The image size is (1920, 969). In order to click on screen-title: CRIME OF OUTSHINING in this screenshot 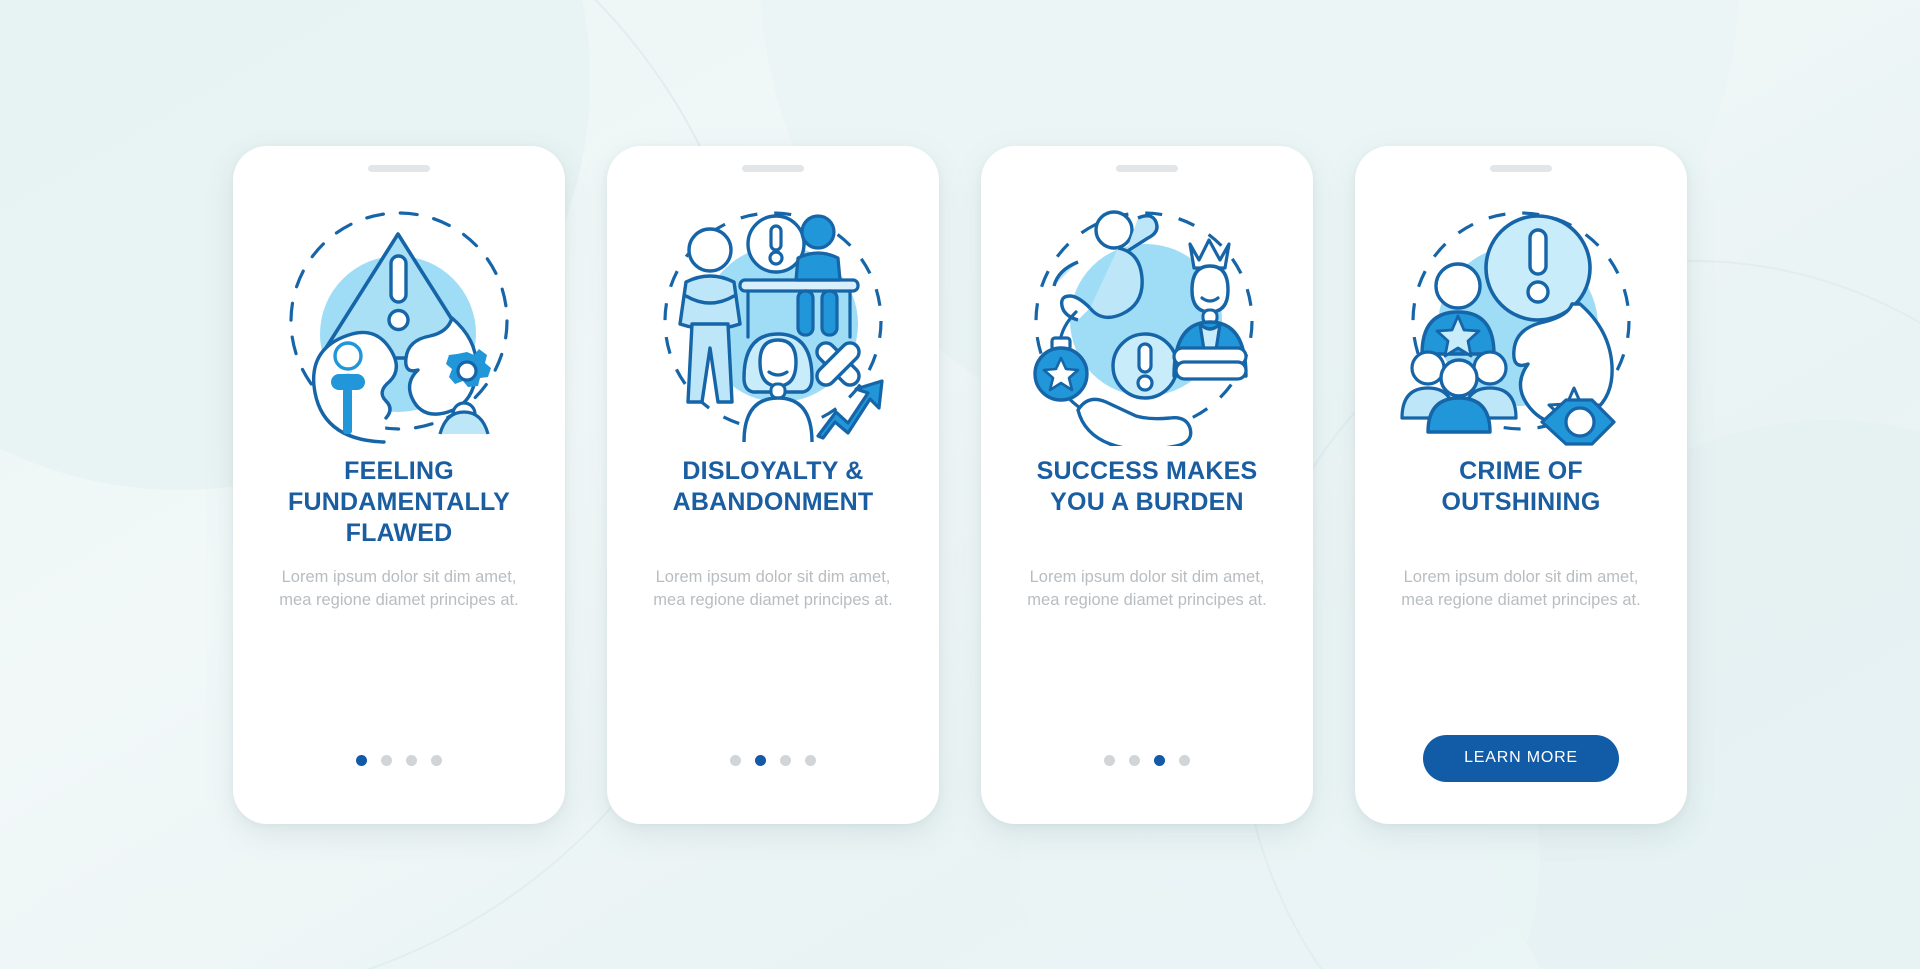, I will do `click(1521, 486)`.